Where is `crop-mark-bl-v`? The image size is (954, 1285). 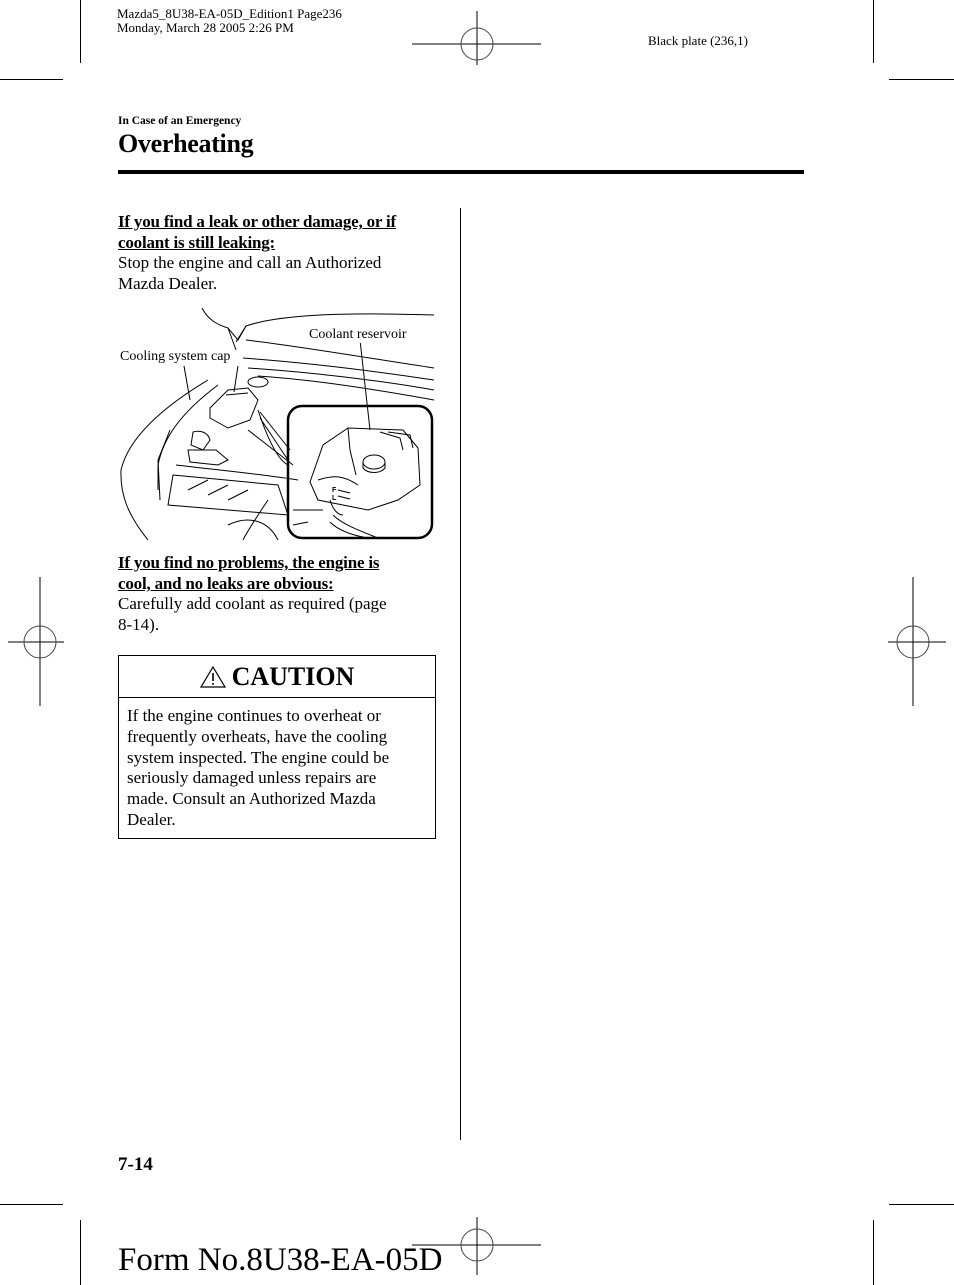
crop-mark-bl-v is located at coordinates (80, 1252).